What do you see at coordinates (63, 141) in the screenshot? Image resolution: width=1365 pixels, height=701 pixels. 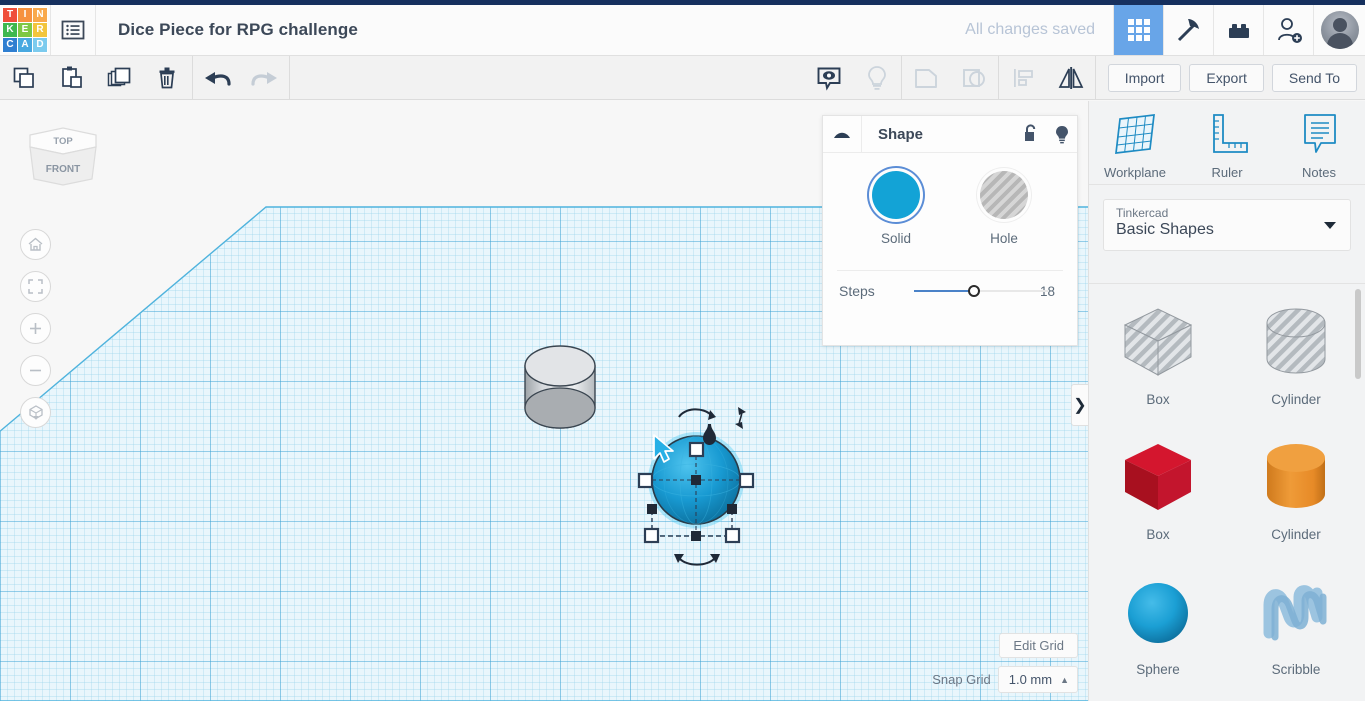 I see `viewcube-top-label: TOP` at bounding box center [63, 141].